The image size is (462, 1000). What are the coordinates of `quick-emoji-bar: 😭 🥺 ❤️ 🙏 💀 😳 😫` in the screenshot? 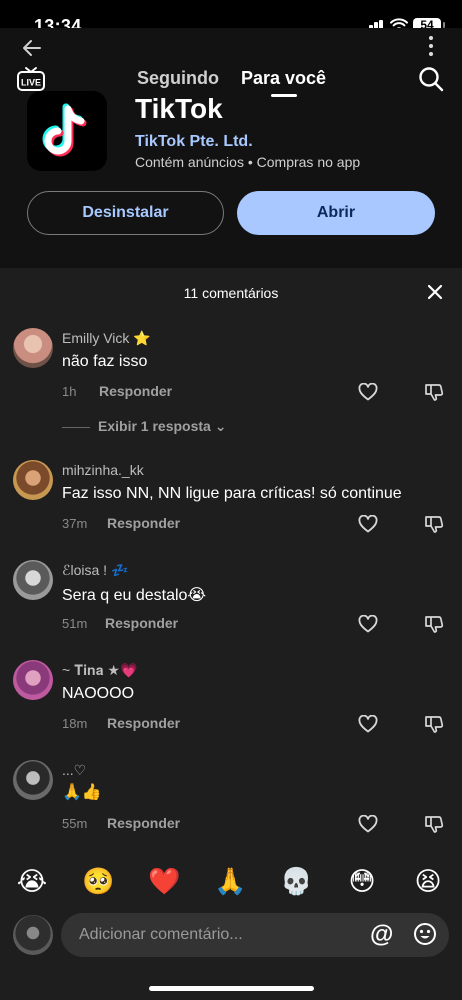 It's located at (231, 885).